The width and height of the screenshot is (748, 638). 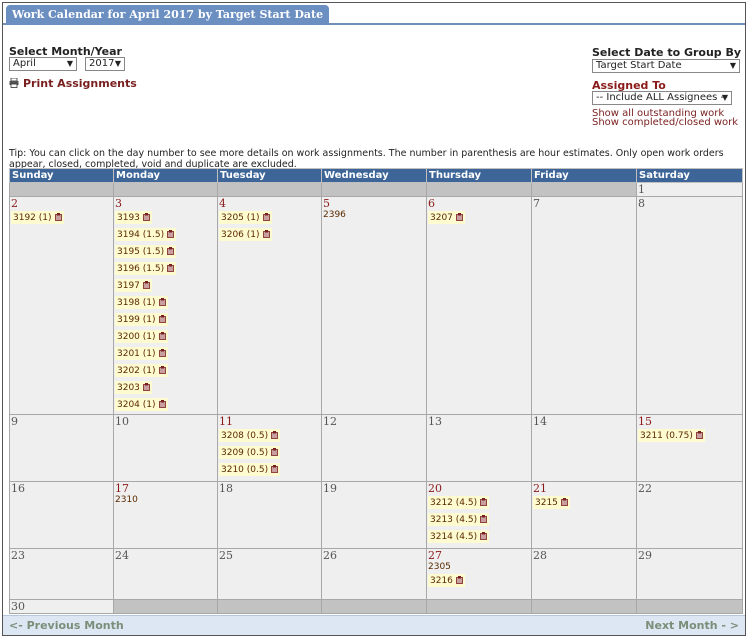 What do you see at coordinates (671, 435) in the screenshot?
I see `work-order-link: 3211 (0.75)` at bounding box center [671, 435].